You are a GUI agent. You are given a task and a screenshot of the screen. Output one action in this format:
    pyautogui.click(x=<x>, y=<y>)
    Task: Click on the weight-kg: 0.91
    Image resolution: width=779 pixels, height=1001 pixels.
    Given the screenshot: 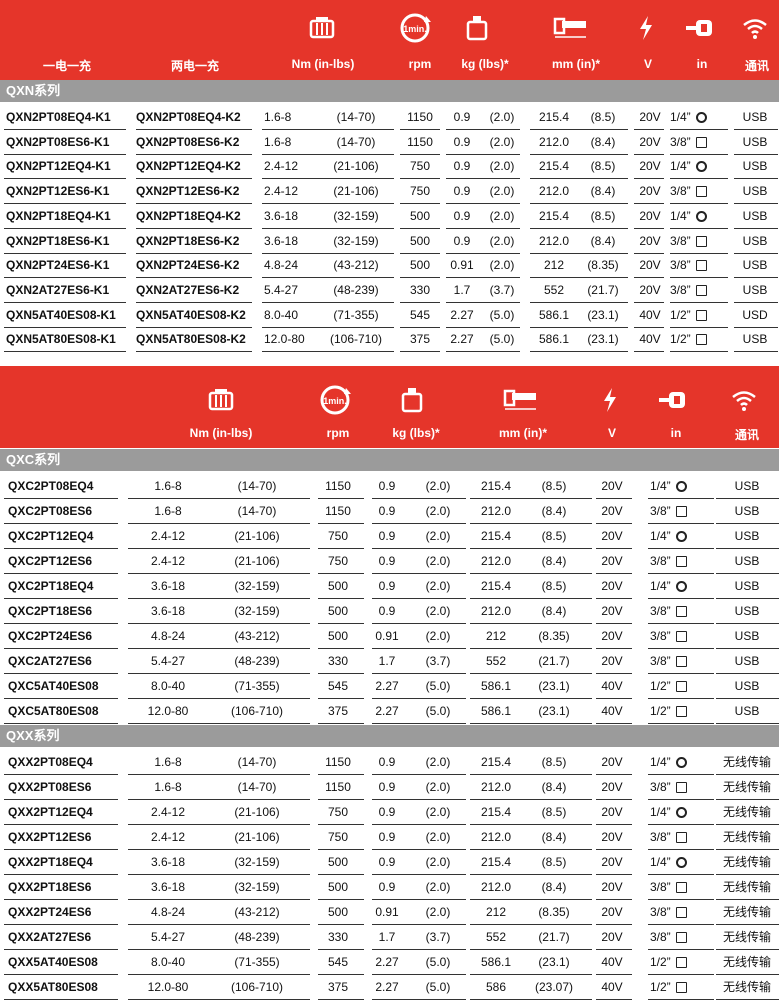 What is the action you would take?
    pyautogui.click(x=462, y=265)
    